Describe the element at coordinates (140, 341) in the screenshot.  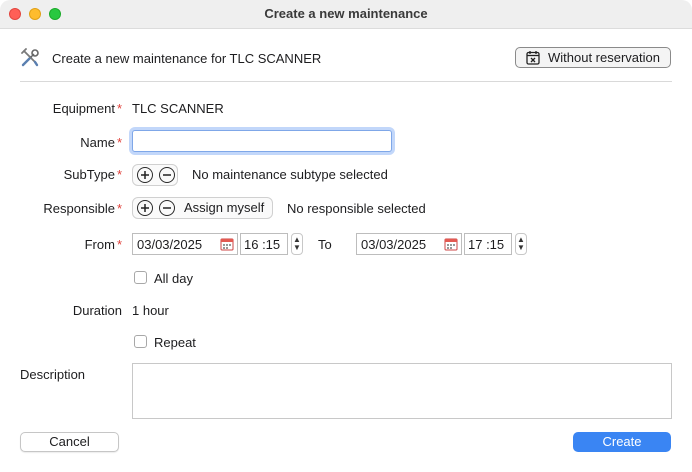
I see `repeat-checkbox` at that location.